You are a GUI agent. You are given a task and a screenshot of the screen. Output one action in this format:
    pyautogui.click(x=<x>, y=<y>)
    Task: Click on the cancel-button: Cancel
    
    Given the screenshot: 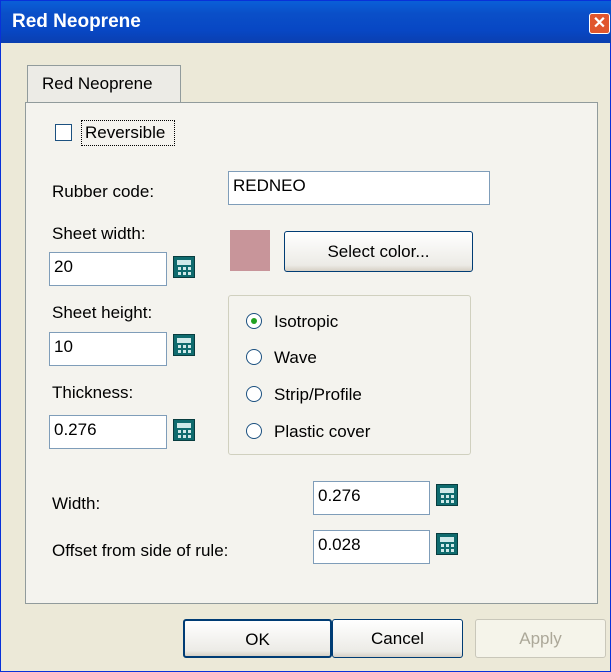 What is the action you would take?
    pyautogui.click(x=397, y=638)
    